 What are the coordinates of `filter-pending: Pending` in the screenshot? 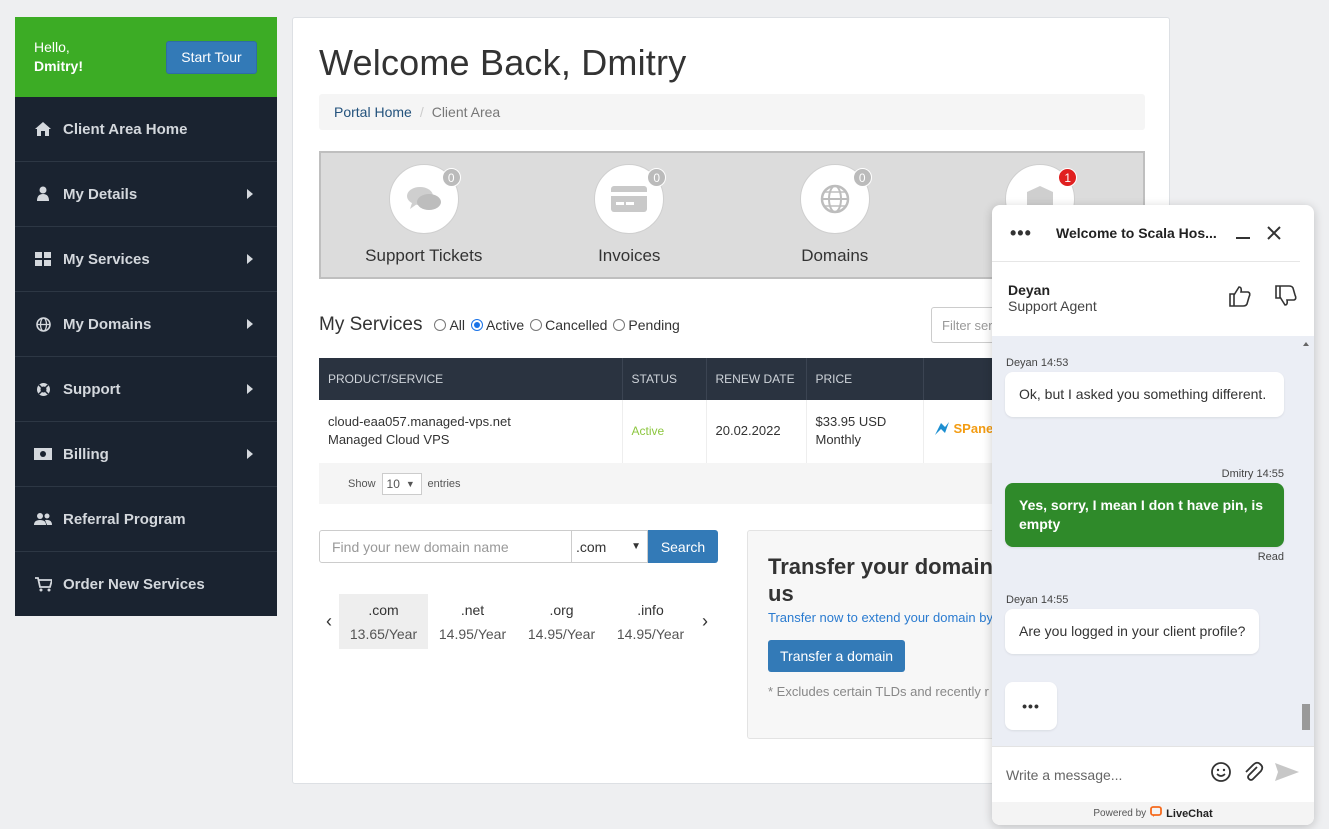 It's located at (646, 325).